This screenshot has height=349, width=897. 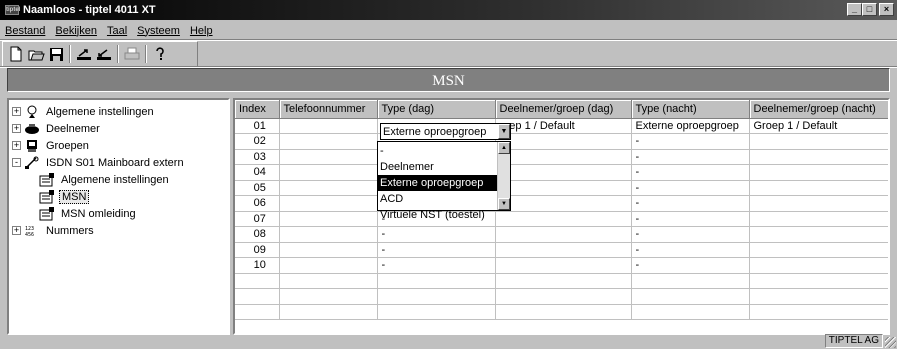 I want to click on dropdown-scrollbar: ▲ ▼, so click(x=503, y=176).